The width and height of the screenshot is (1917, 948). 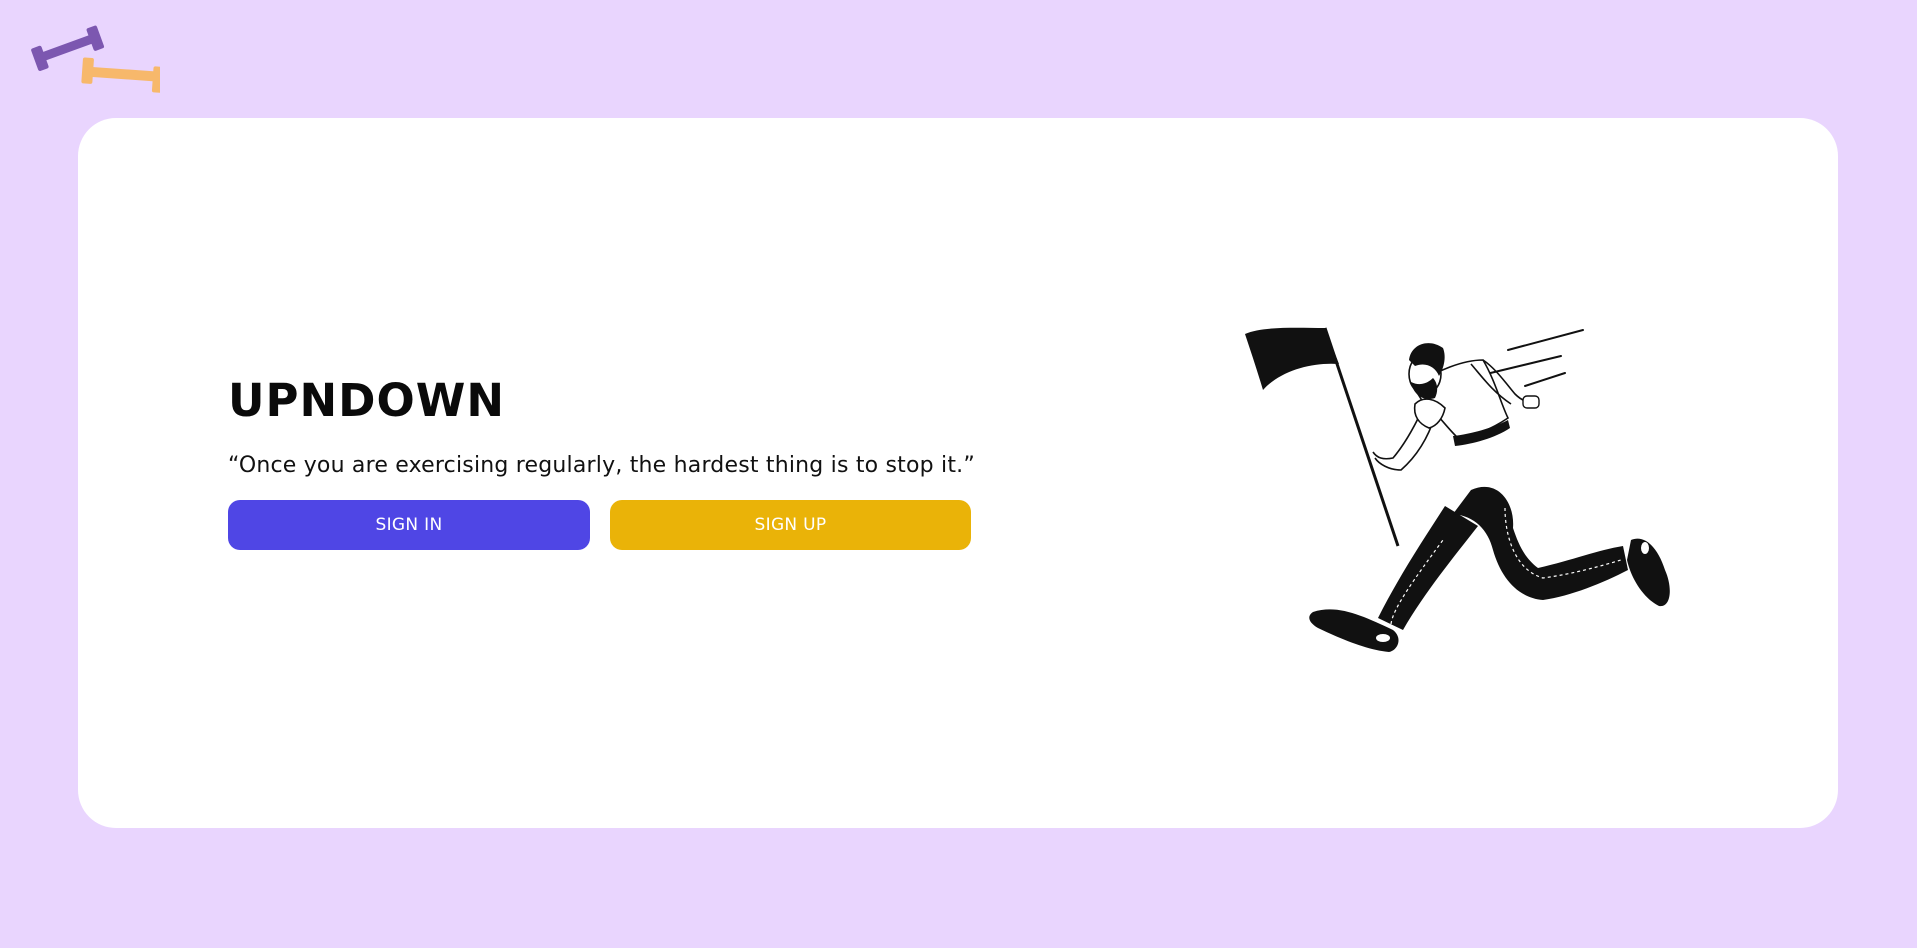 What do you see at coordinates (1530, 358) in the screenshot?
I see `speed-lines-icon` at bounding box center [1530, 358].